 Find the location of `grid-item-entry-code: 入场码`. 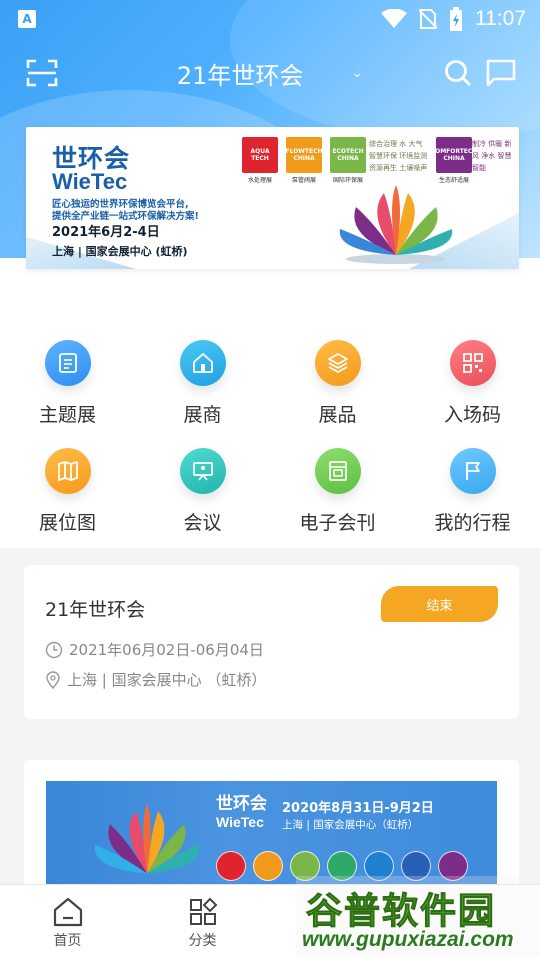

grid-item-entry-code: 入场码 is located at coordinates (472, 380).